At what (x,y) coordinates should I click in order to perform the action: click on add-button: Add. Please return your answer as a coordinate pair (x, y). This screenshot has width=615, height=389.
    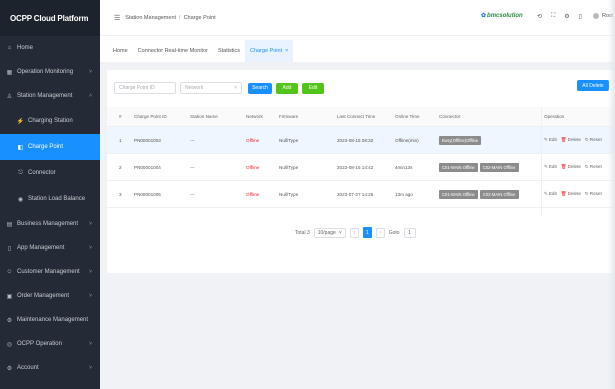
    Looking at the image, I should click on (287, 88).